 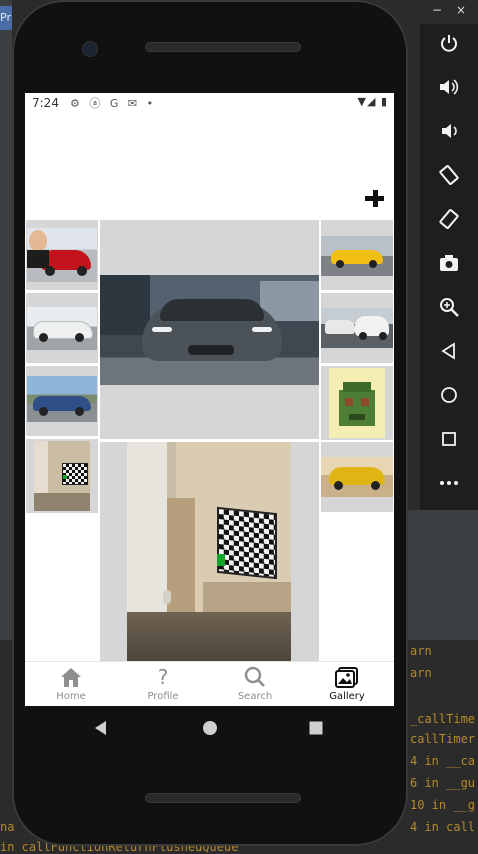 What do you see at coordinates (449, 43) in the screenshot?
I see `power-icon` at bounding box center [449, 43].